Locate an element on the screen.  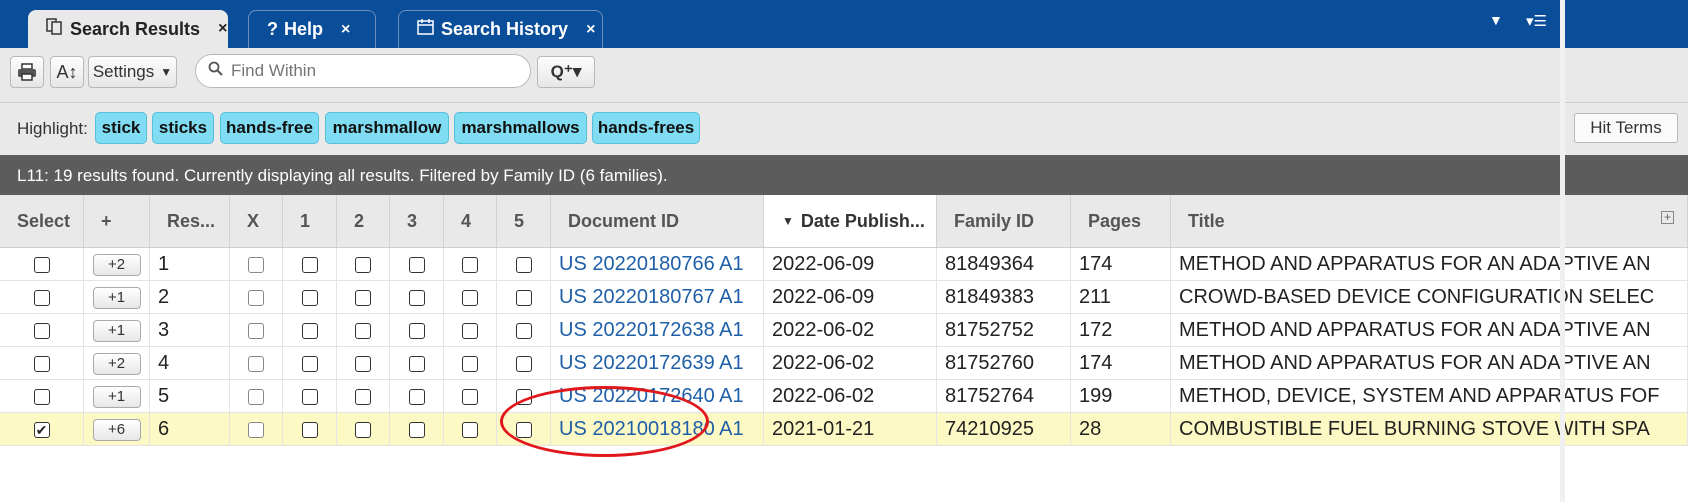
column-header-select: Select is located at coordinates (42, 221).